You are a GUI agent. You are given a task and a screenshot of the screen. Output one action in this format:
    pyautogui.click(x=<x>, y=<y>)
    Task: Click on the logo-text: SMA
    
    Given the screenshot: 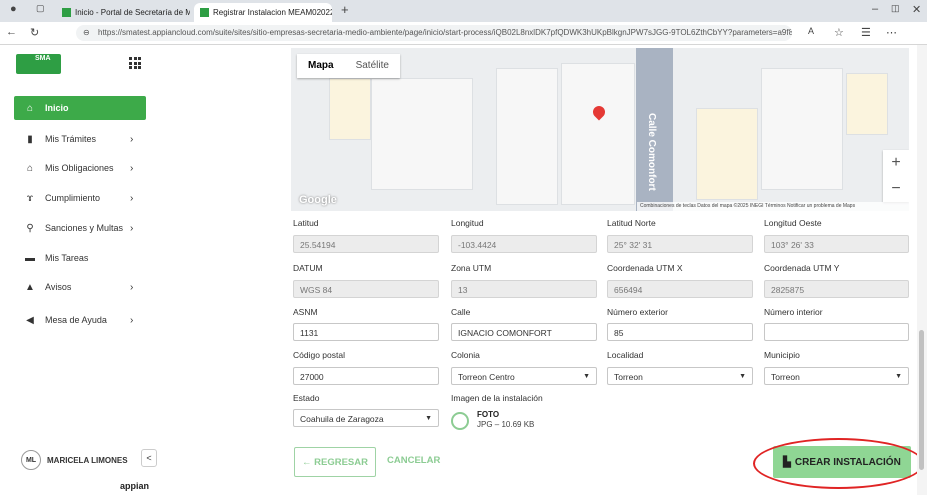 What is the action you would take?
    pyautogui.click(x=43, y=58)
    